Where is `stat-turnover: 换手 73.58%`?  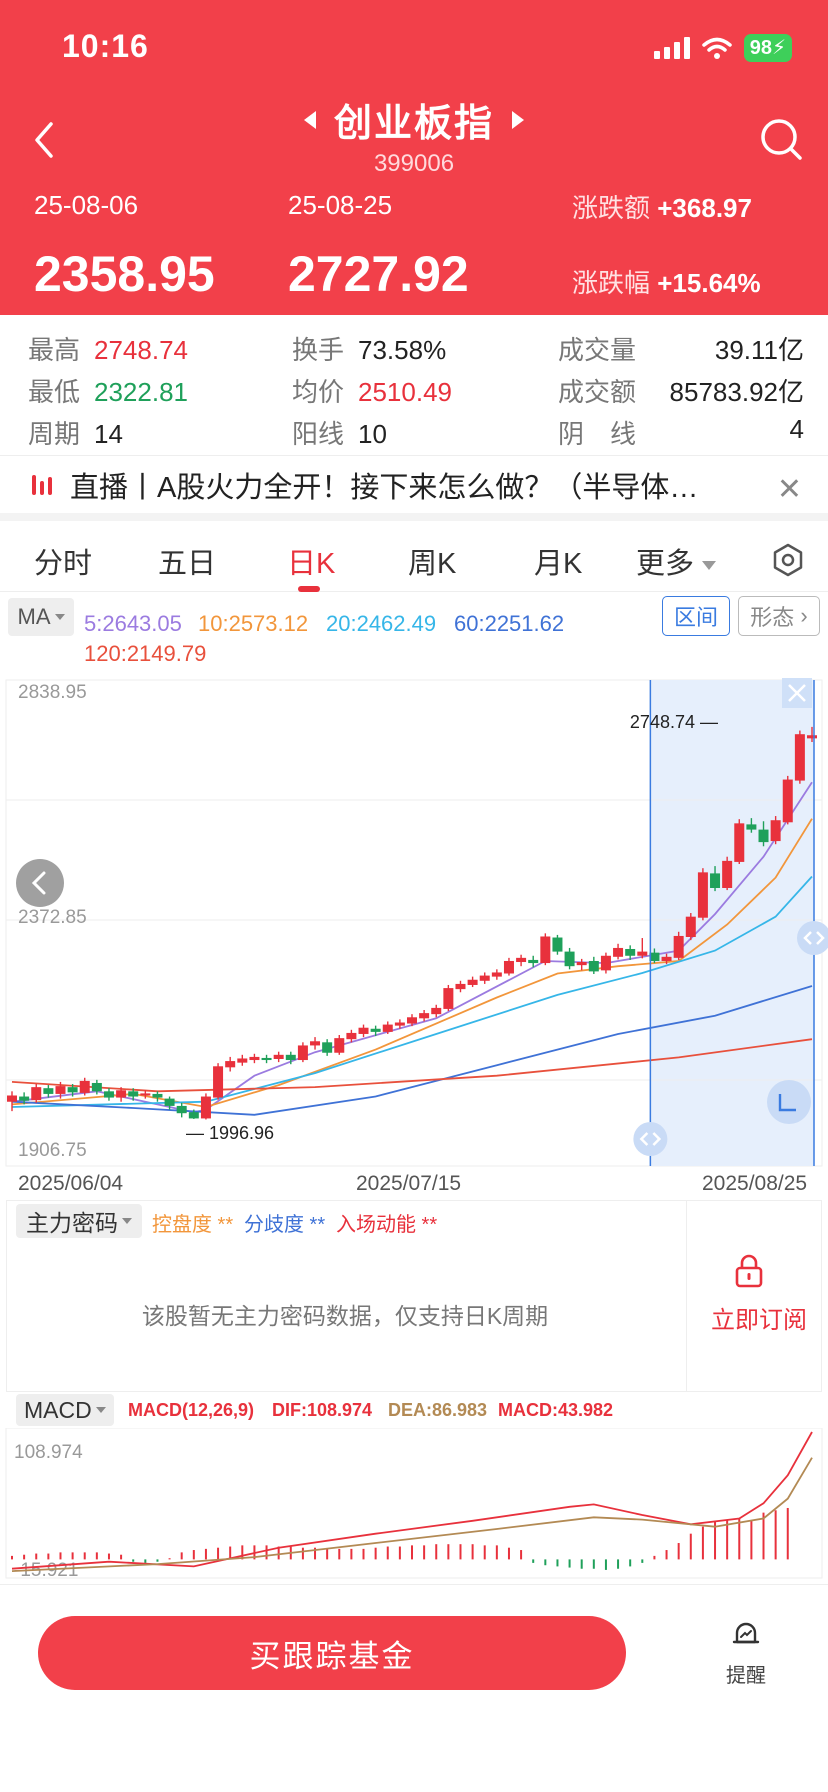
stat-turnover: 换手 73.58% is located at coordinates (369, 350).